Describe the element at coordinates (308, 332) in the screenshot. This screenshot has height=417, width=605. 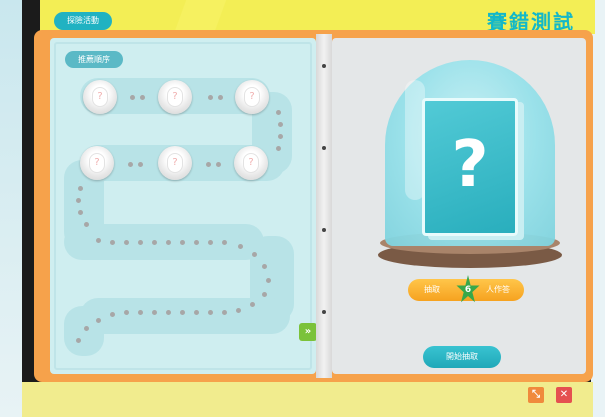
I see `next-page-button: »` at that location.